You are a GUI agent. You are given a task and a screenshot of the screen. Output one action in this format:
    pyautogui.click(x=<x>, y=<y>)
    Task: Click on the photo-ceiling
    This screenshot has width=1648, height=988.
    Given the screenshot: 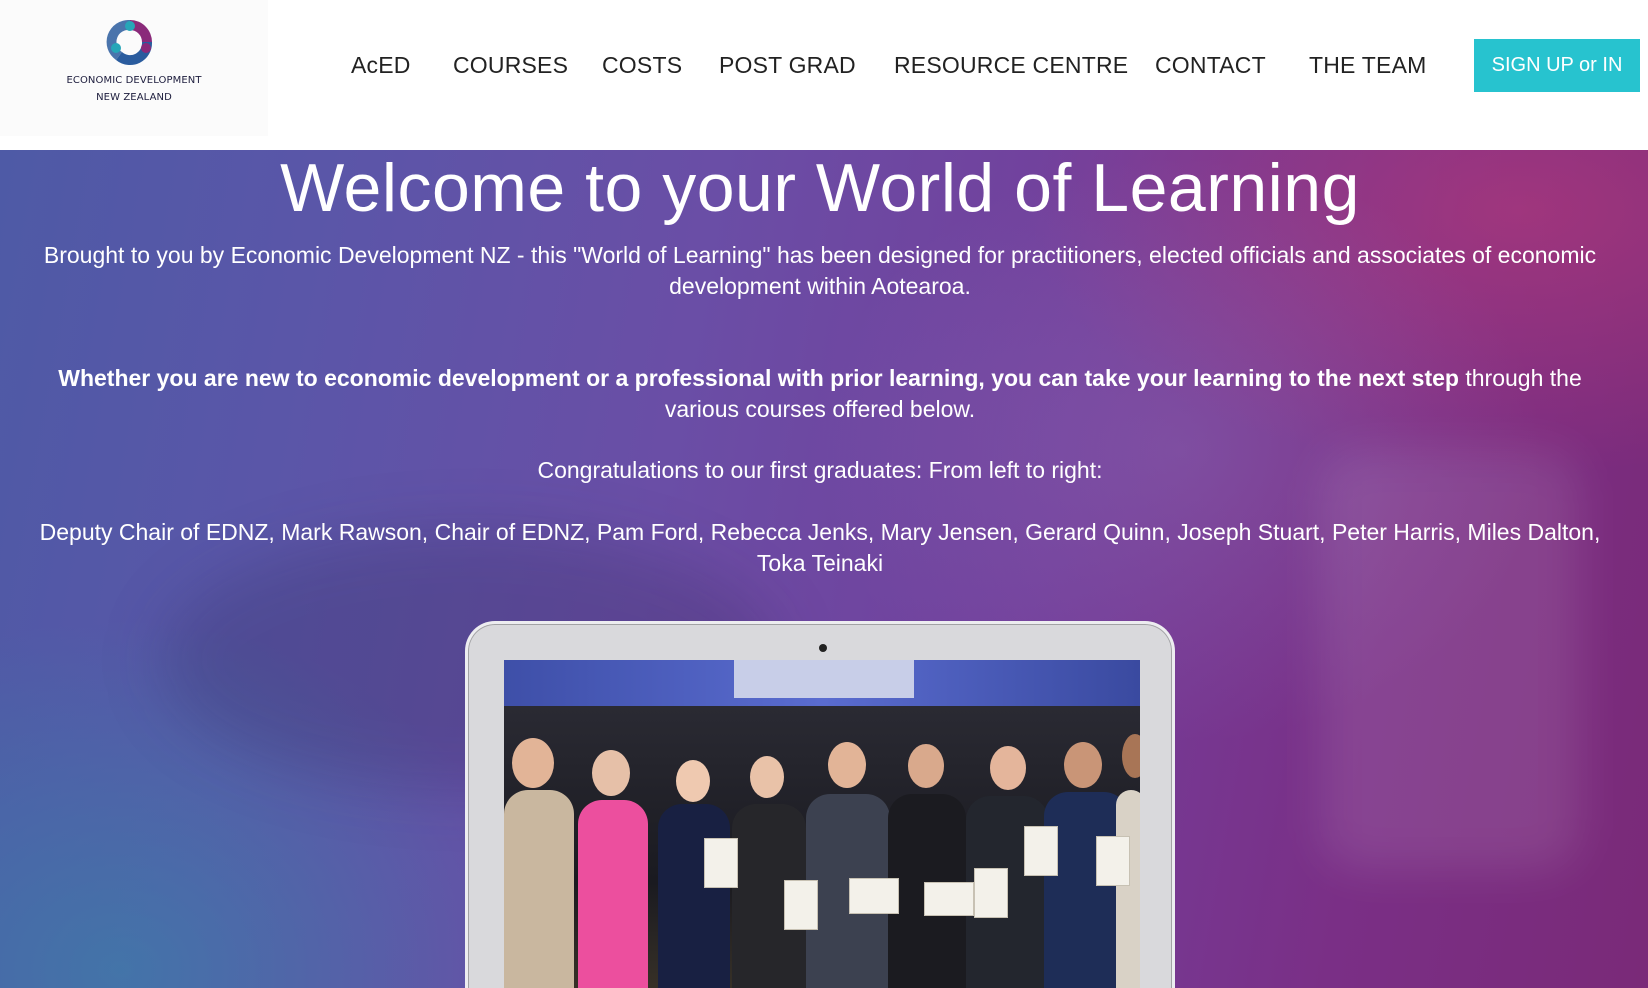 What is the action you would take?
    pyautogui.click(x=822, y=683)
    